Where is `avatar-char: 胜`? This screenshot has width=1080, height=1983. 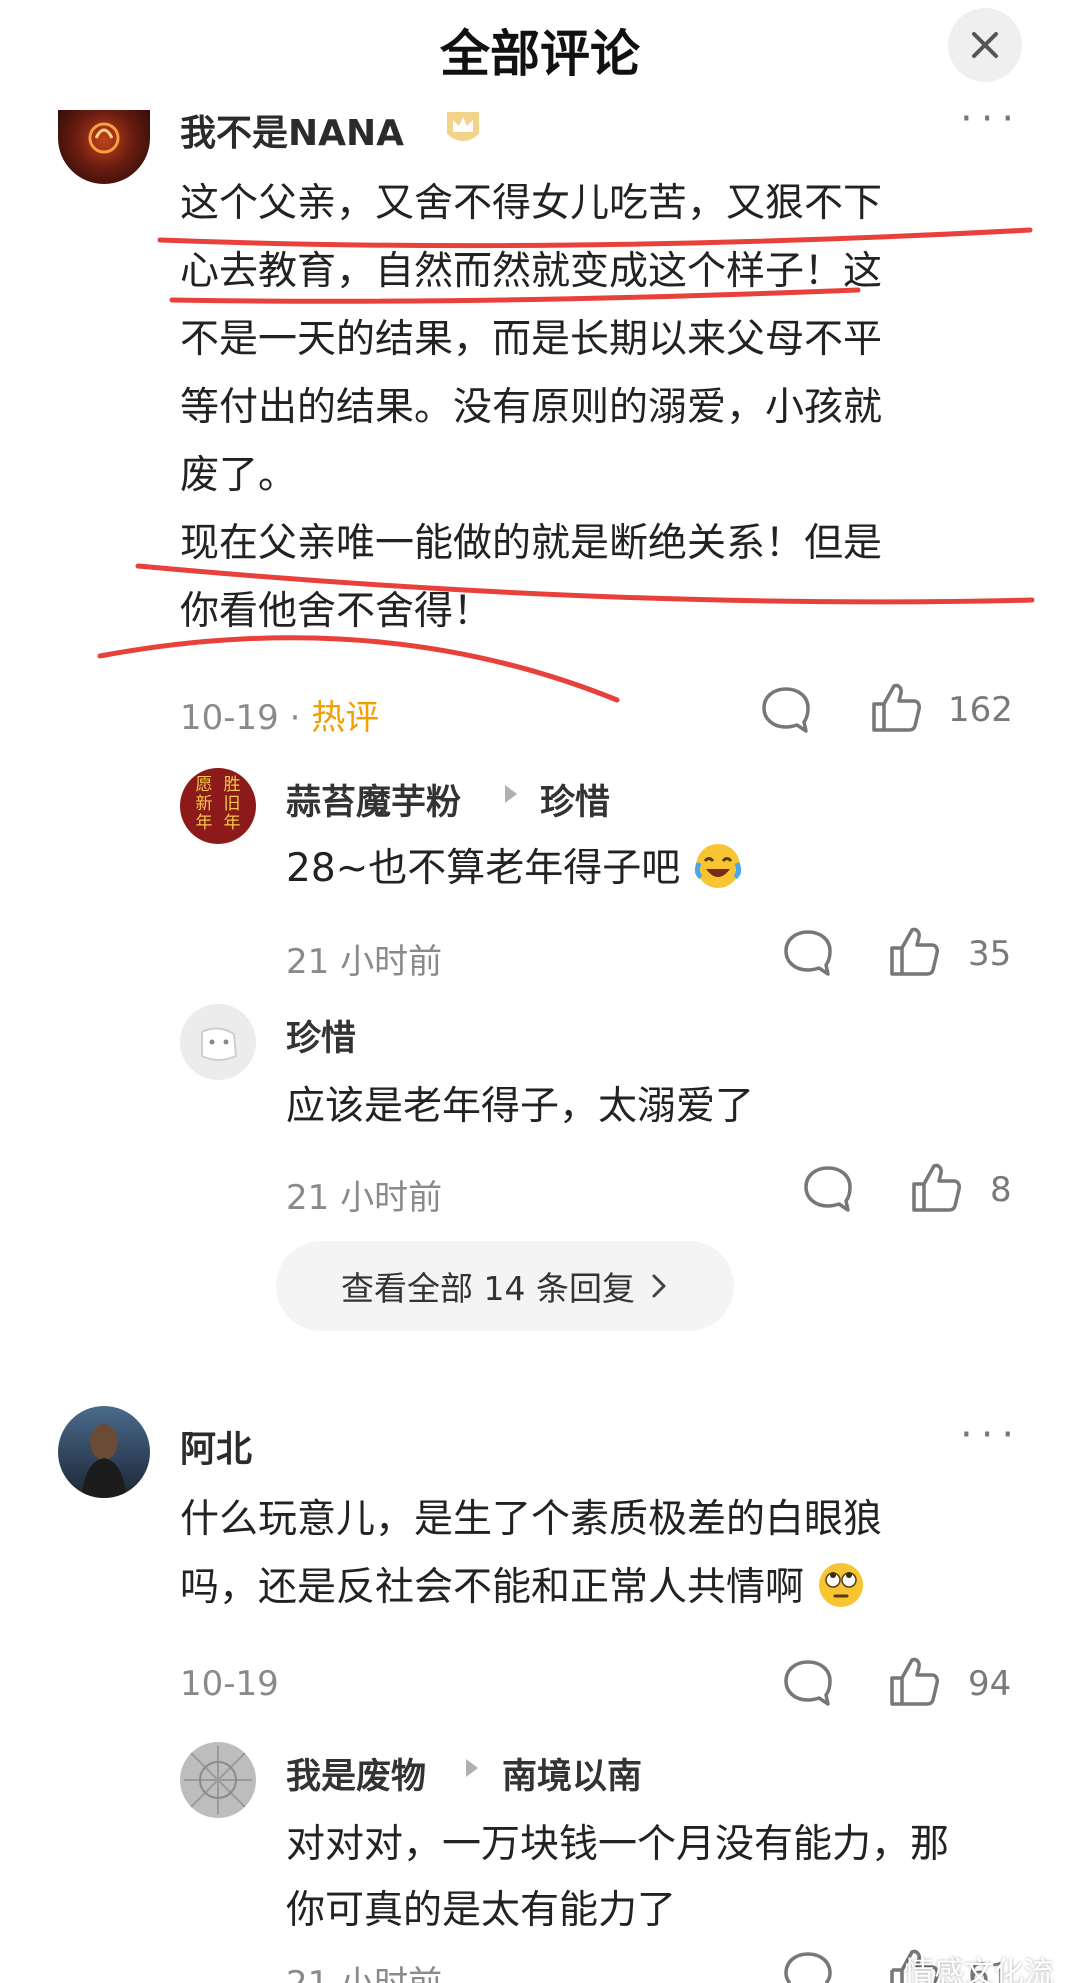
avatar-char: 胜 is located at coordinates (232, 785).